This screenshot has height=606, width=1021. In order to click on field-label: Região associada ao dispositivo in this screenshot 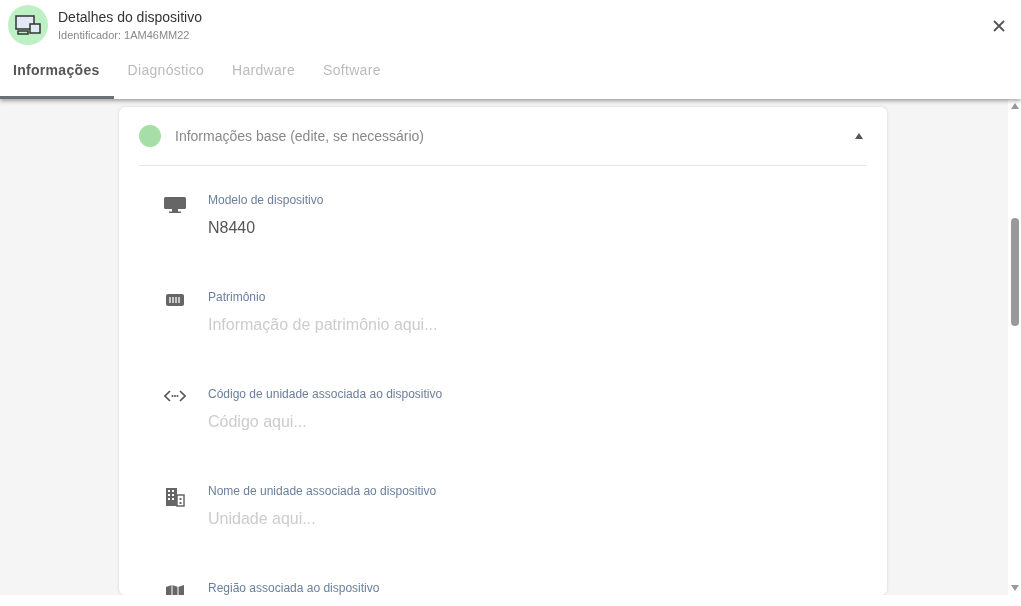, I will do `click(294, 588)`.